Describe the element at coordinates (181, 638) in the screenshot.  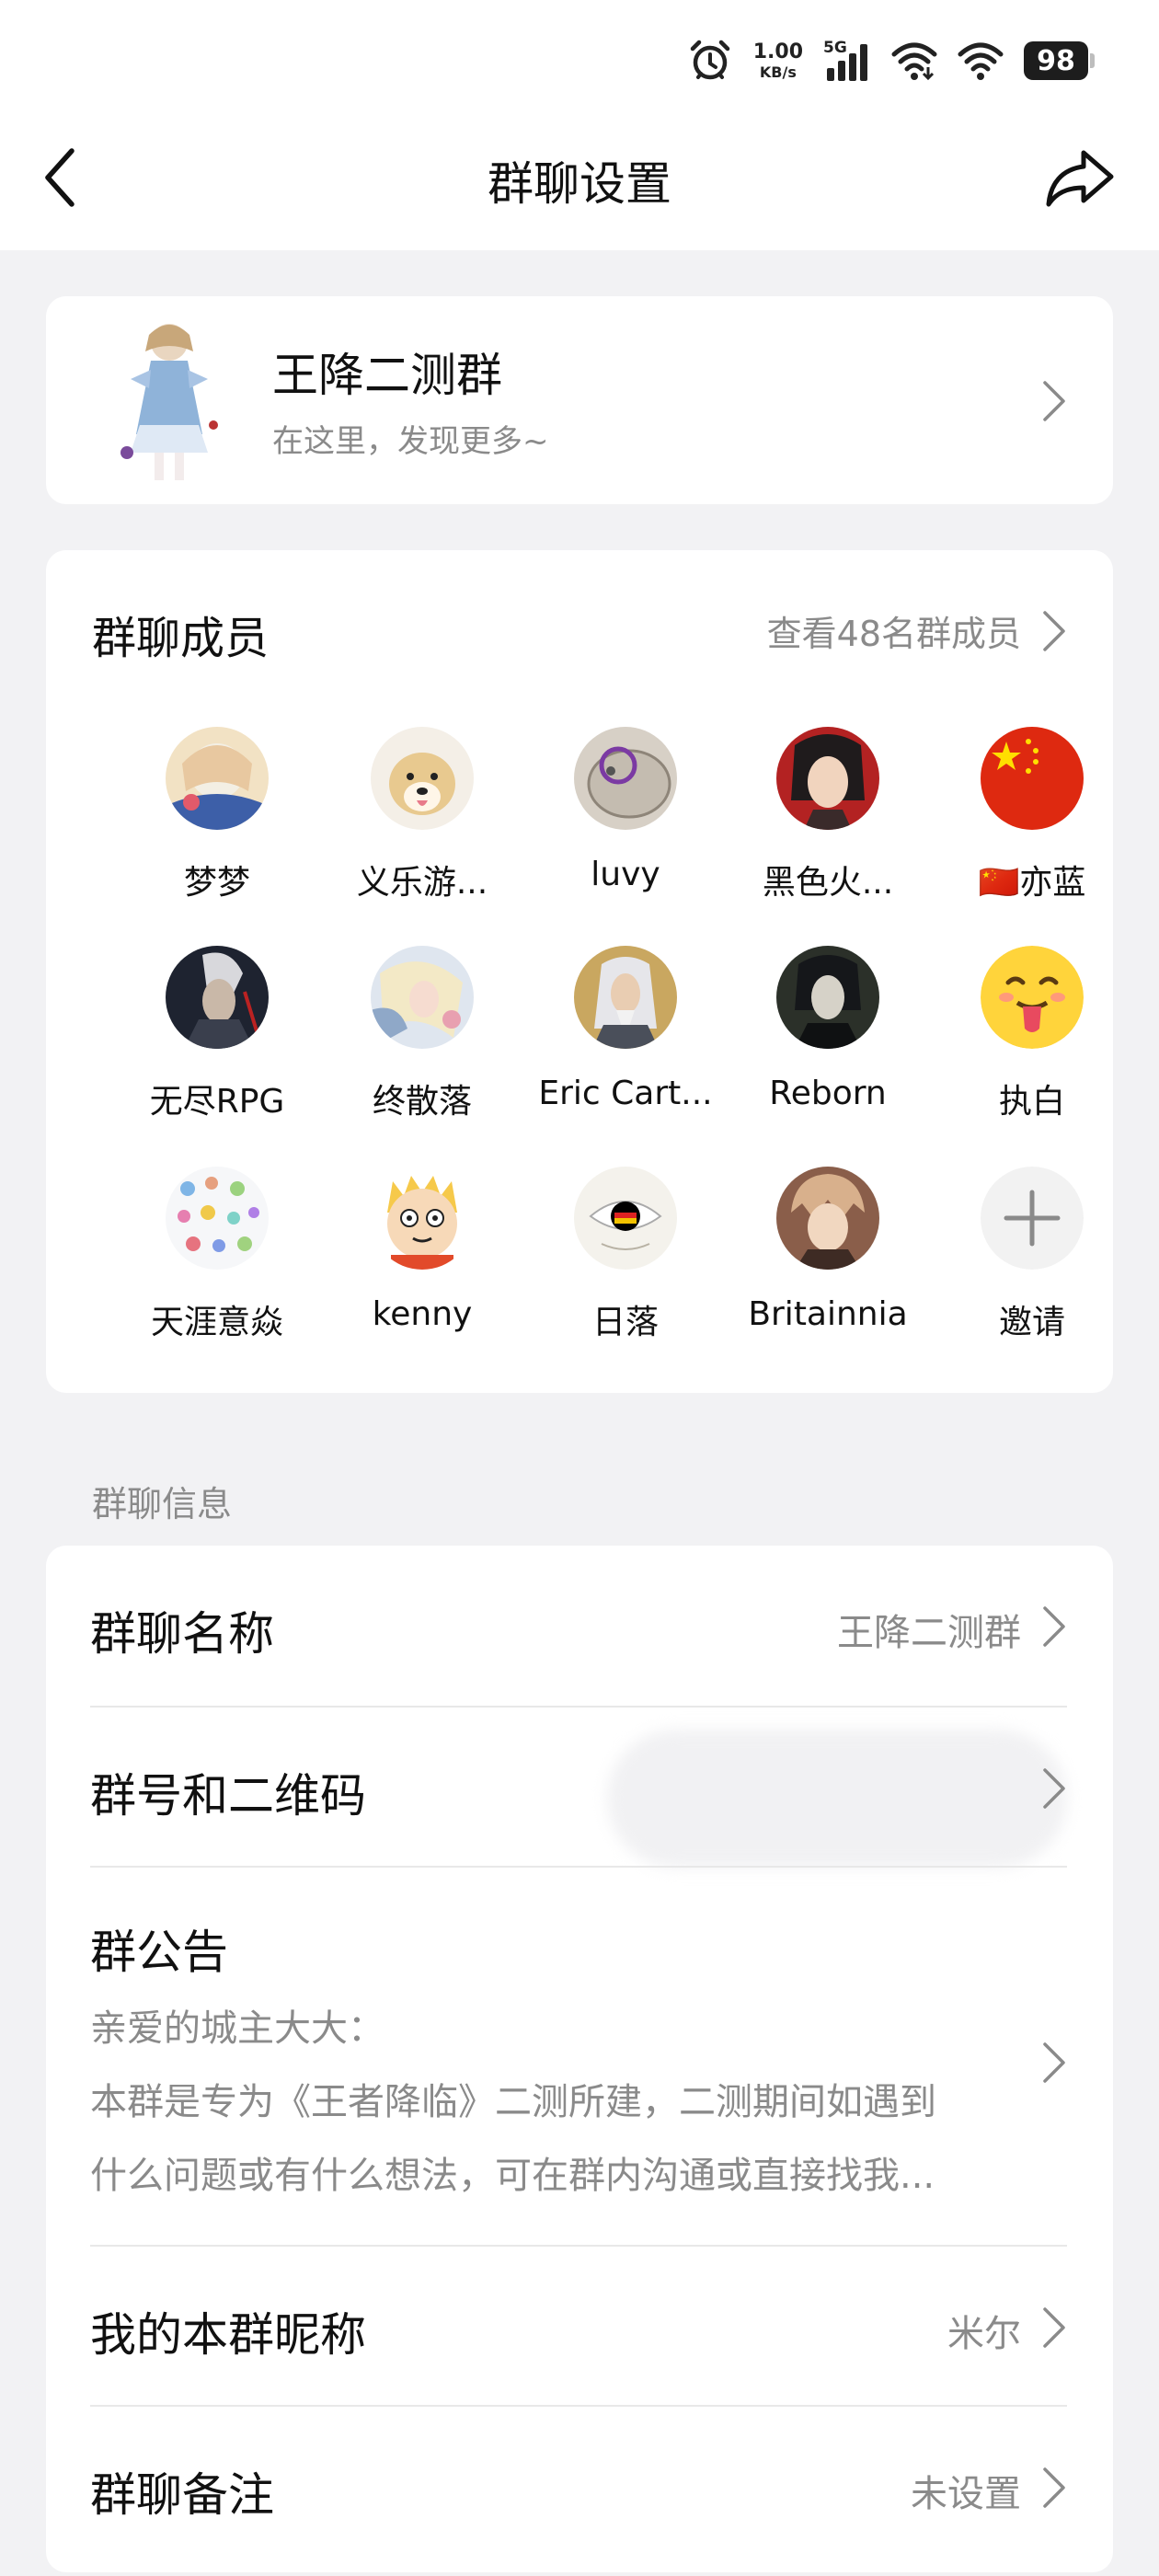
I see `members-title: 群聊成员` at that location.